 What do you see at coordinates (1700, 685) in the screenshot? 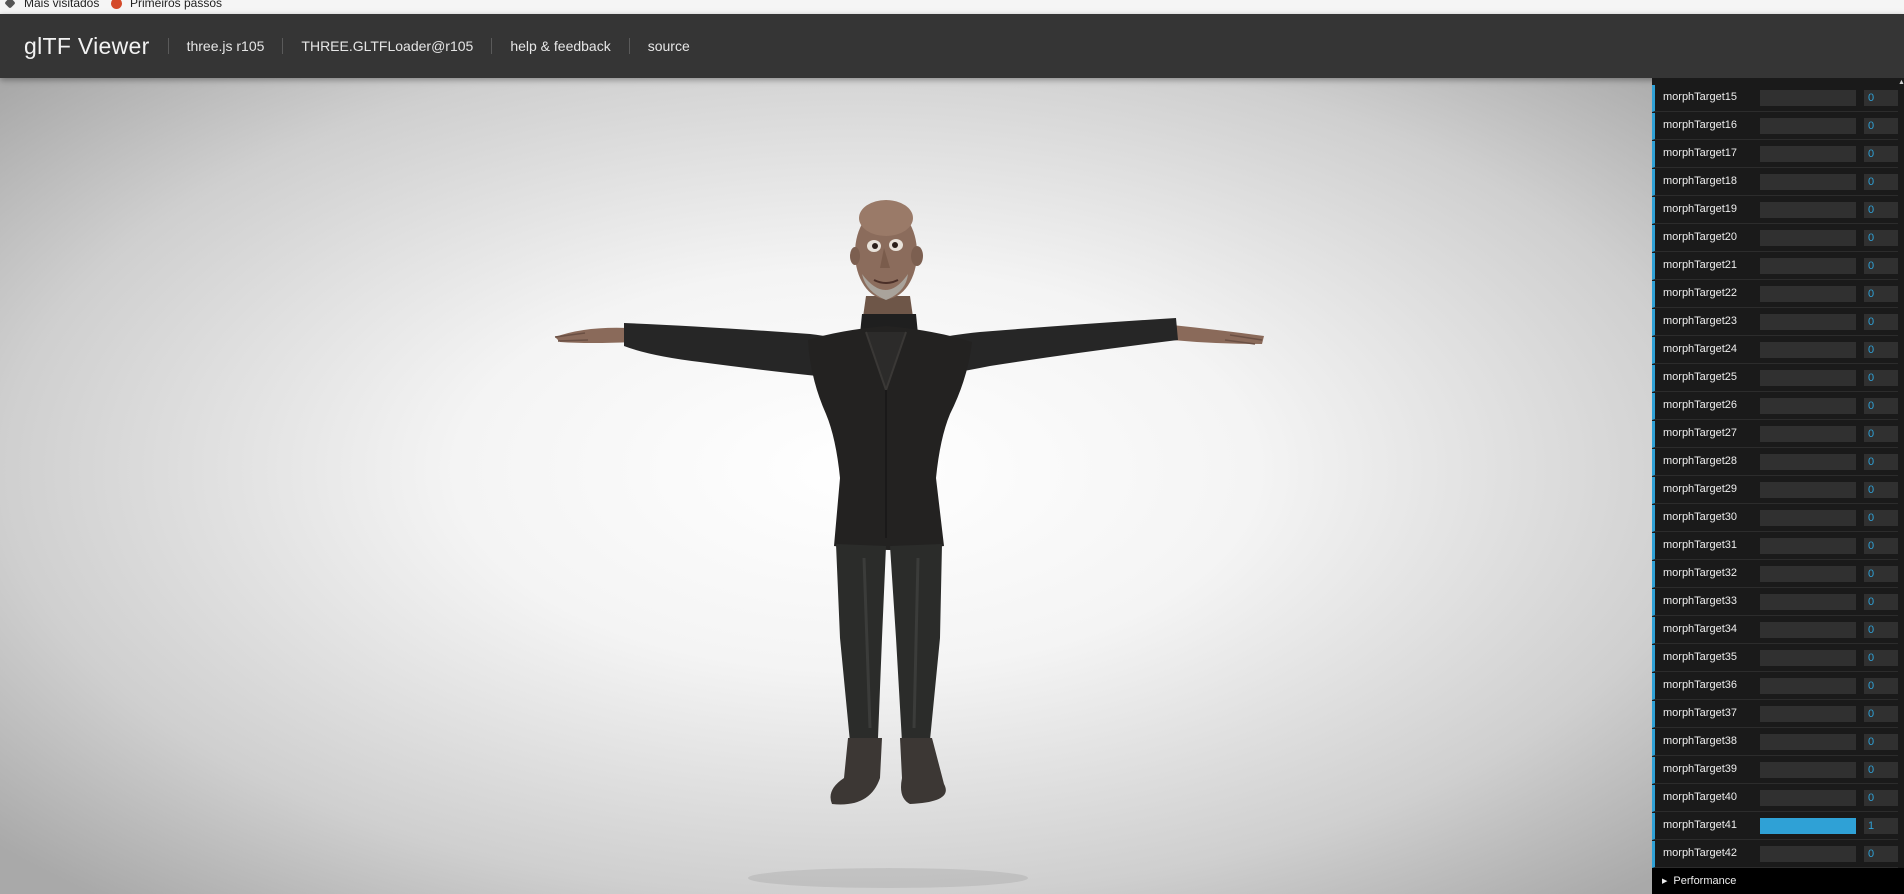
I see `morph-target-label: morphTarget36` at bounding box center [1700, 685].